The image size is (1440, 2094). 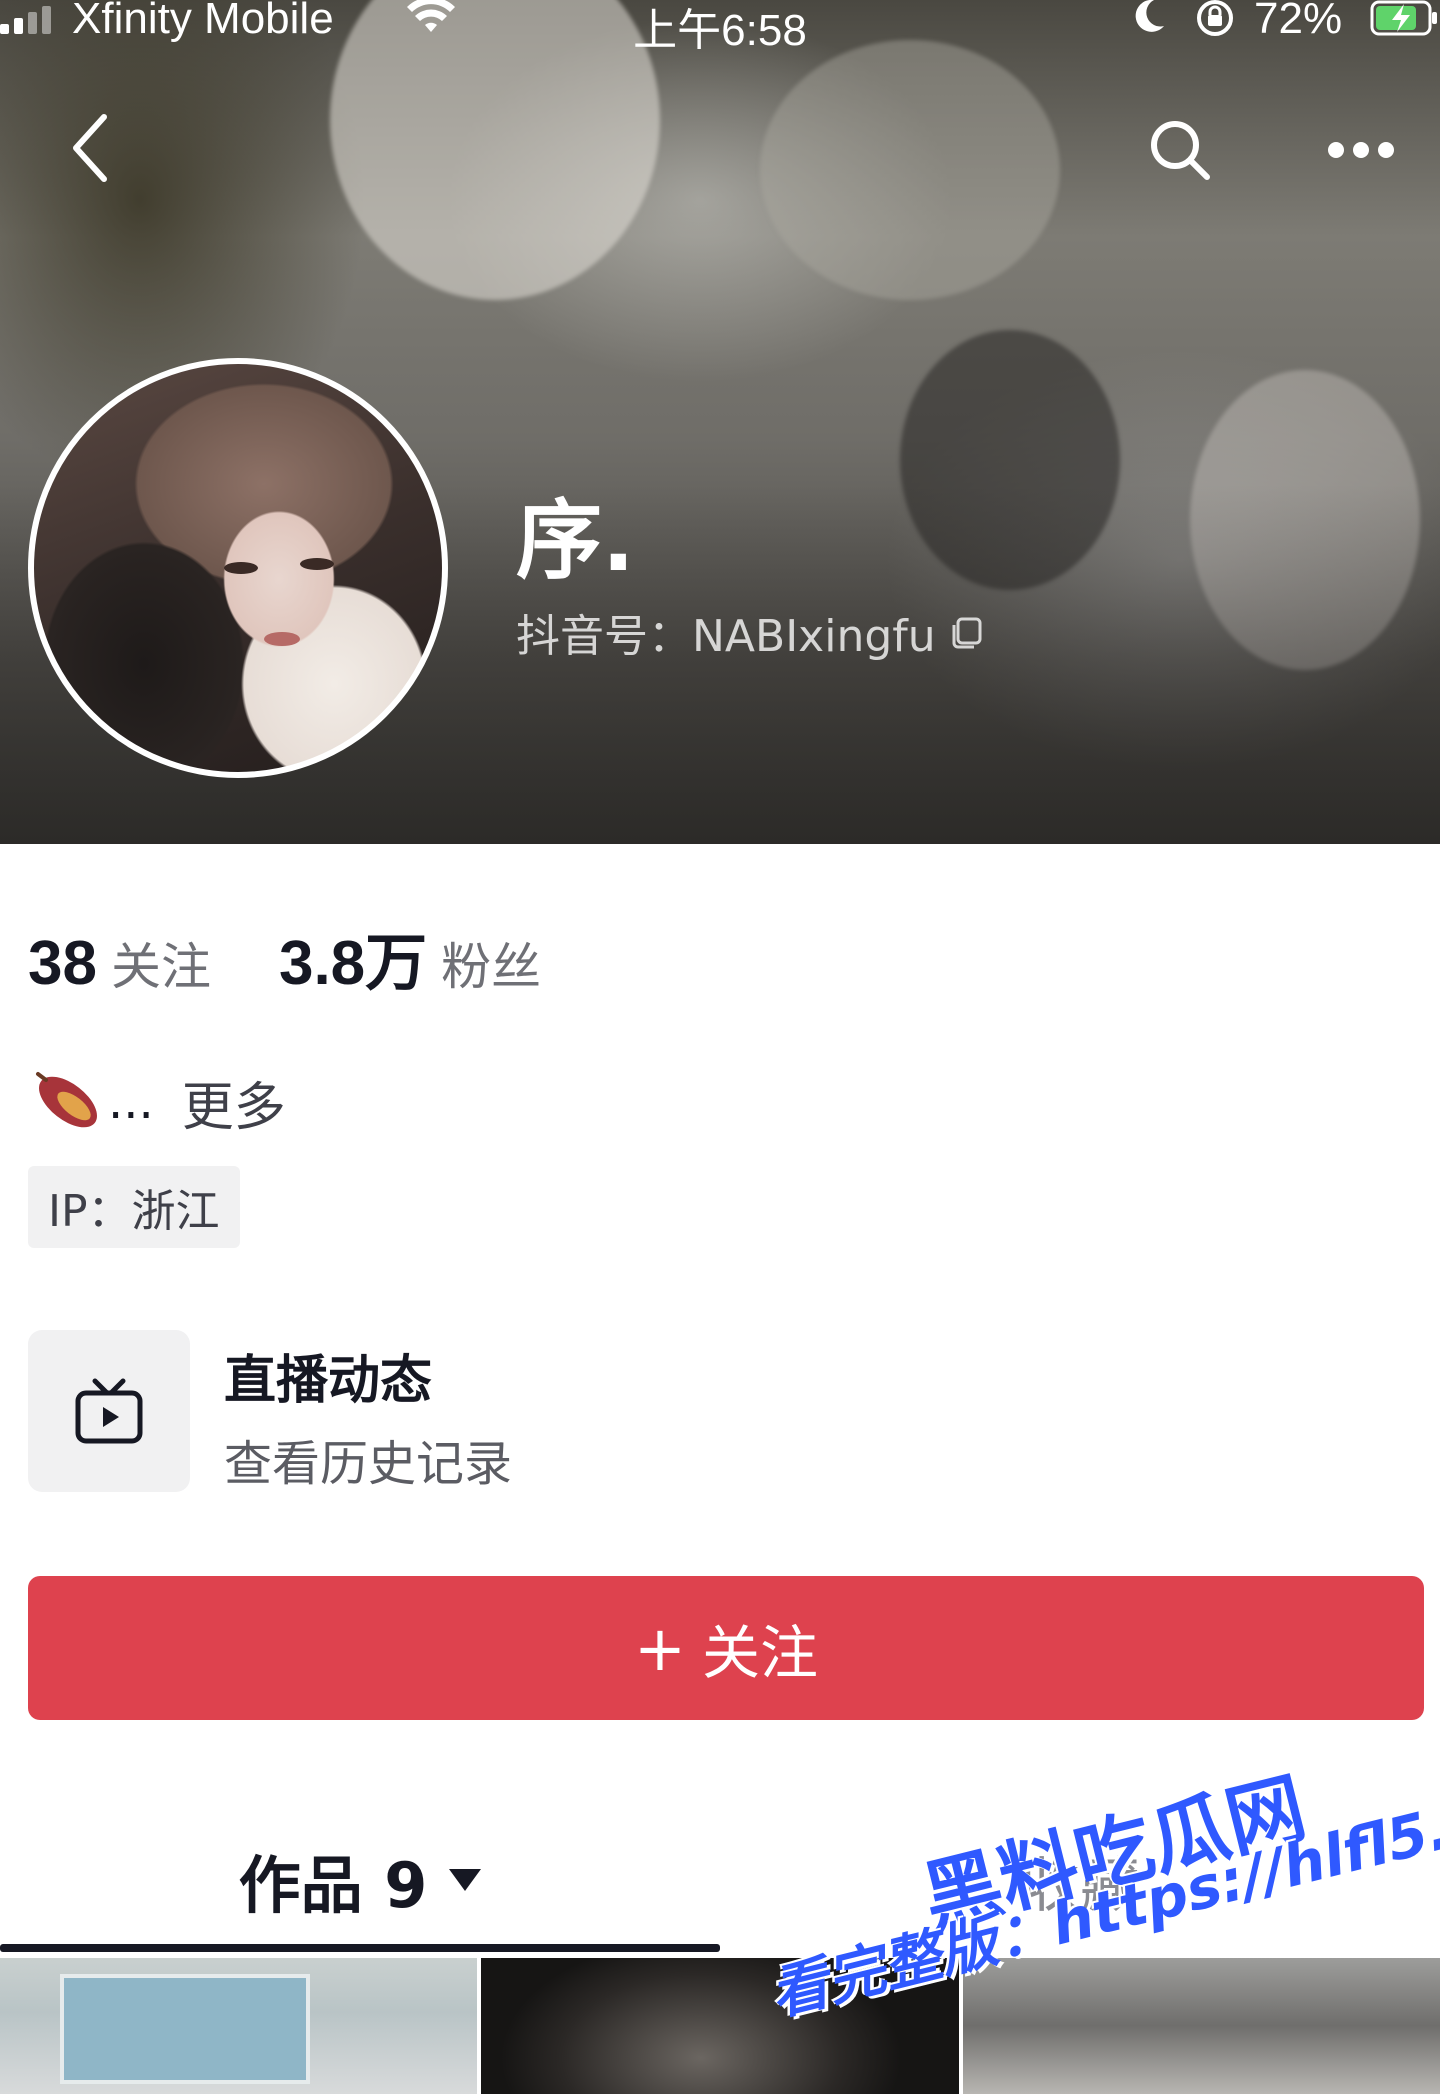 I want to click on active-tab-indicator, so click(x=360, y=1948).